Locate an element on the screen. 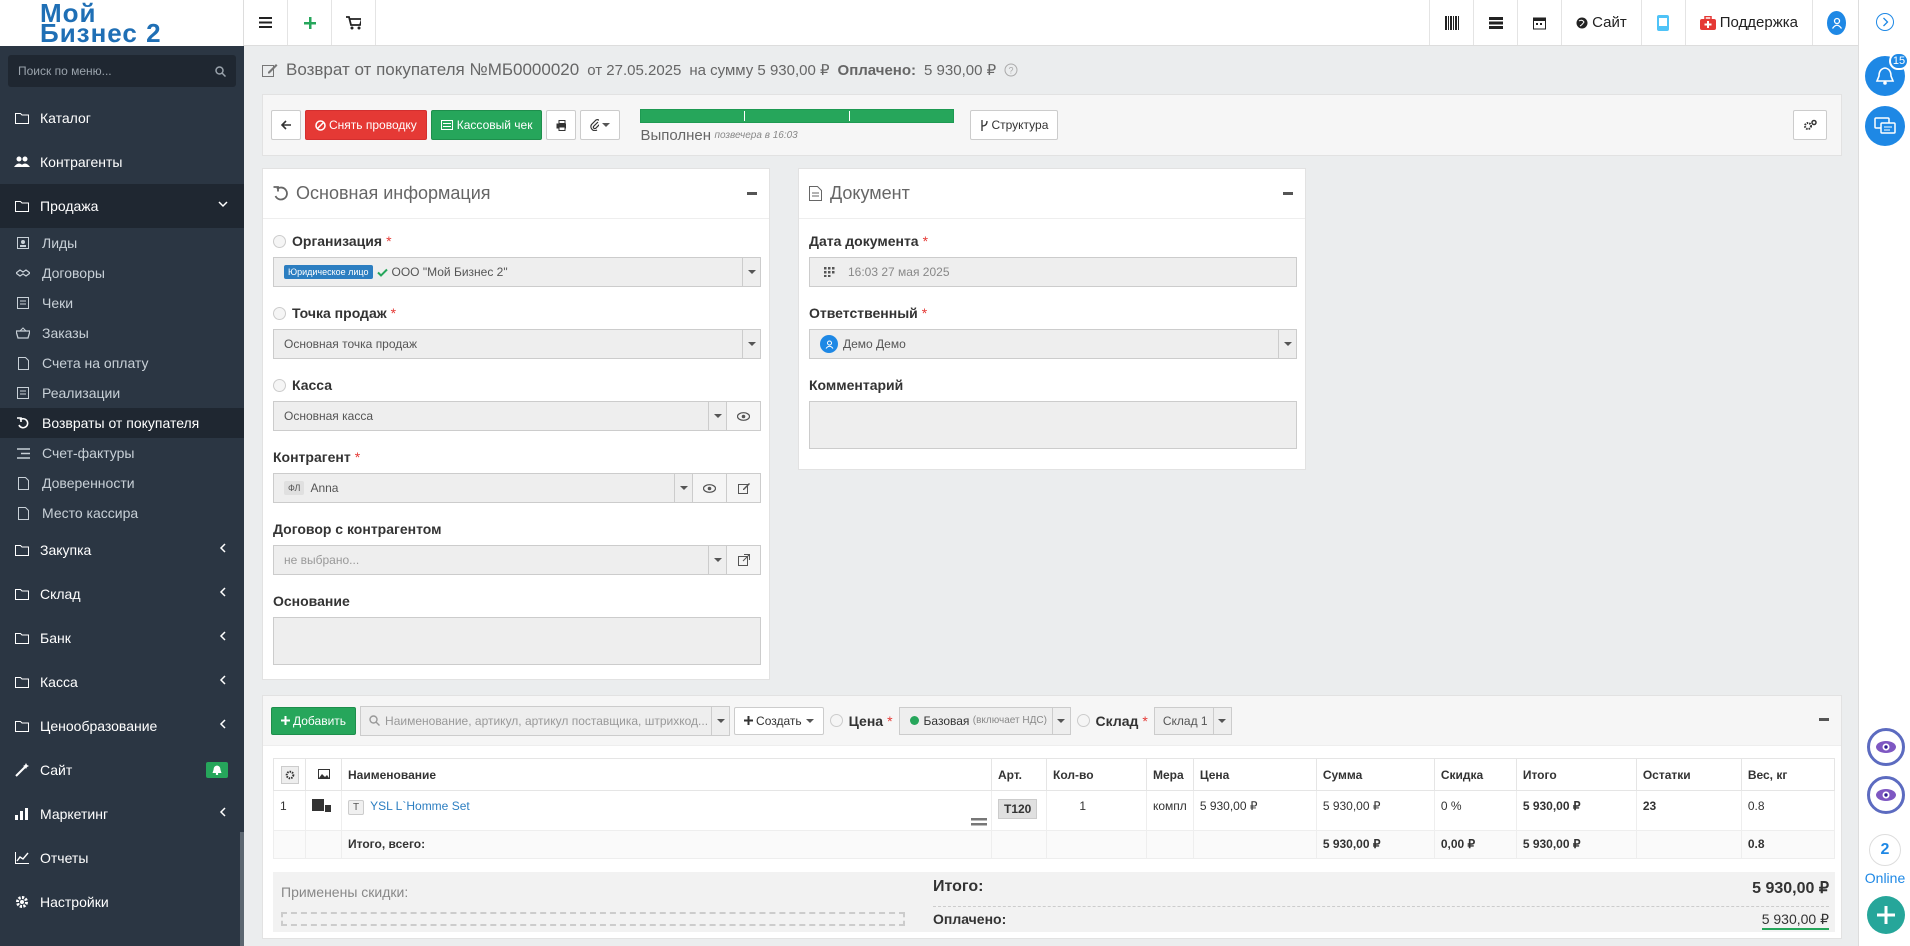  cash-label: Касса is located at coordinates (517, 385).